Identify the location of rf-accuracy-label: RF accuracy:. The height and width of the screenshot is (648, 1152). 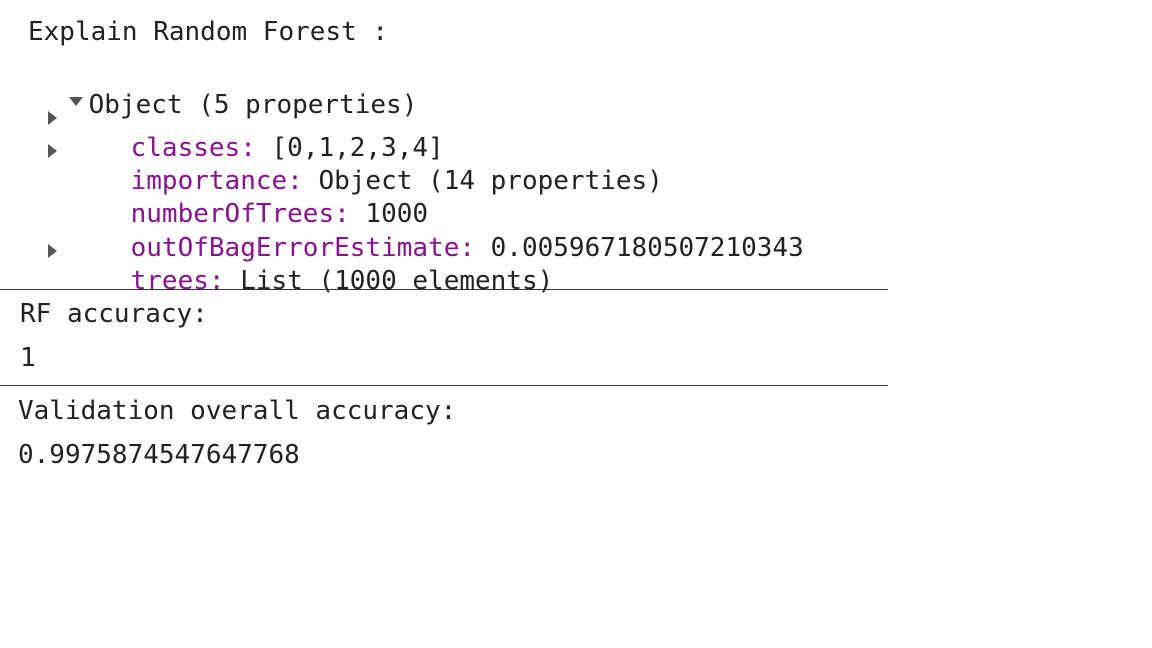
(114, 314).